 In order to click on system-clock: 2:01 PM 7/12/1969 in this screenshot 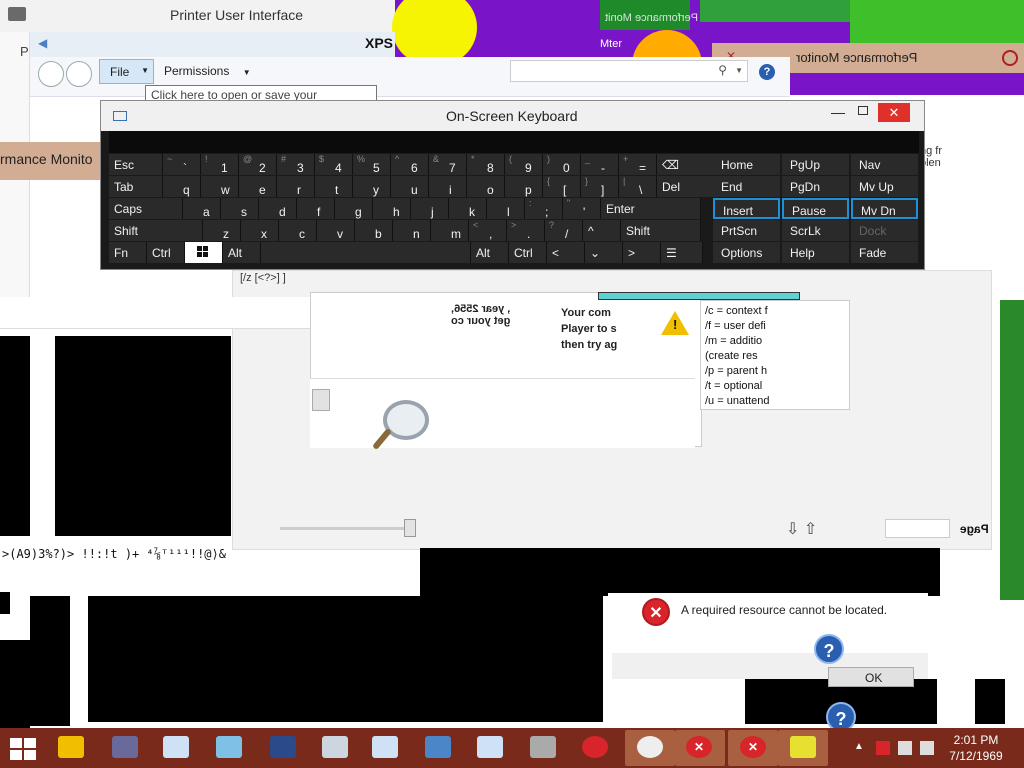, I will do `click(976, 748)`.